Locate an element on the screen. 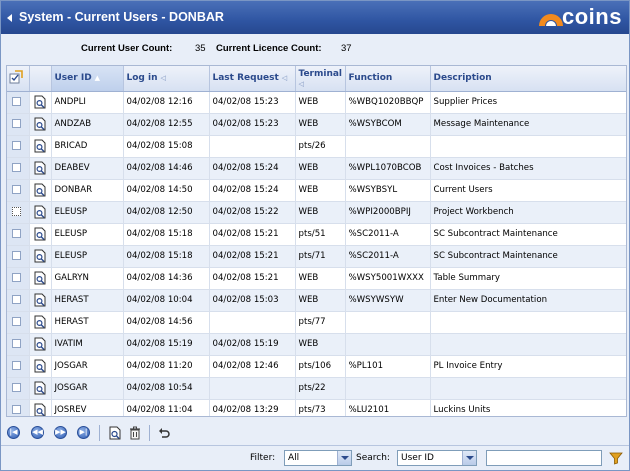 This screenshot has width=630, height=471. col-header-log-in: Log in ◁ is located at coordinates (166, 79).